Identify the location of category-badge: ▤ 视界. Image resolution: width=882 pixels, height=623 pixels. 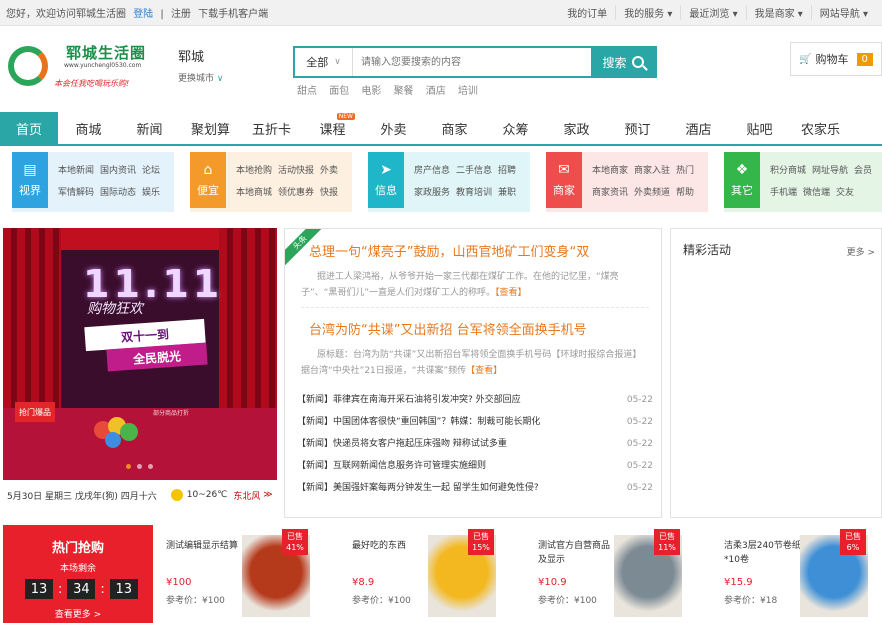
(30, 180).